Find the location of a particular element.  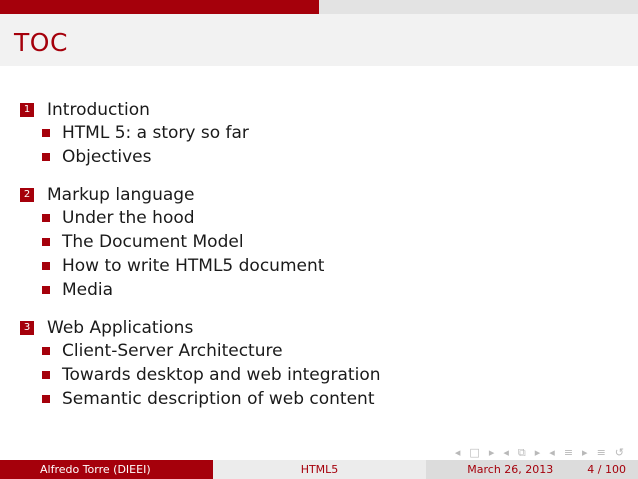

subsection-title: HTML 5: a story so far is located at coordinates (155, 133).